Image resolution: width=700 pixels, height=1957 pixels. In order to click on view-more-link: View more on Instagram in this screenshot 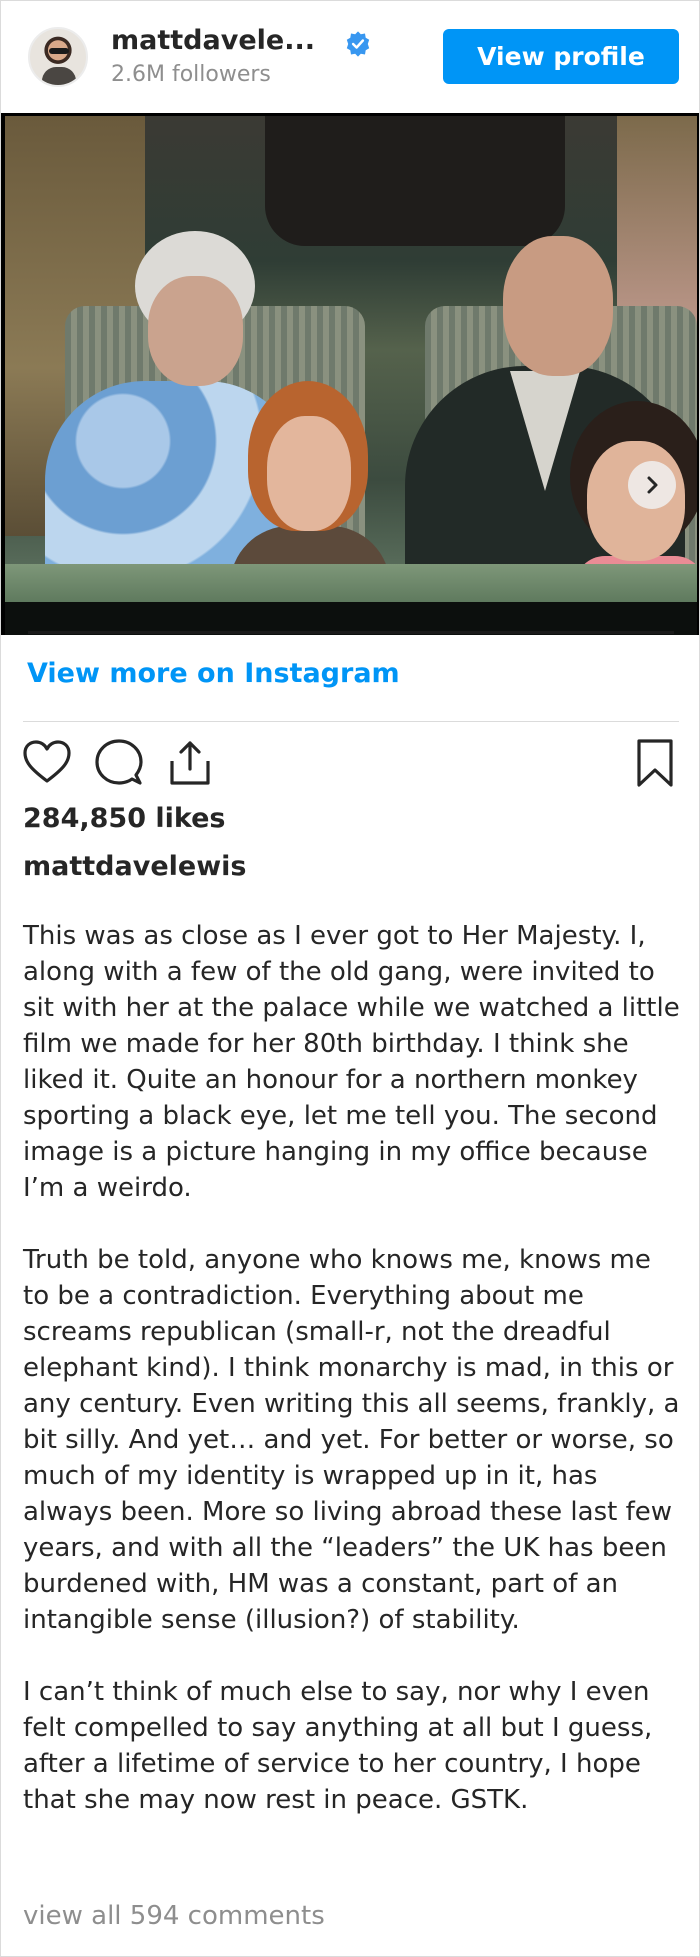, I will do `click(213, 673)`.